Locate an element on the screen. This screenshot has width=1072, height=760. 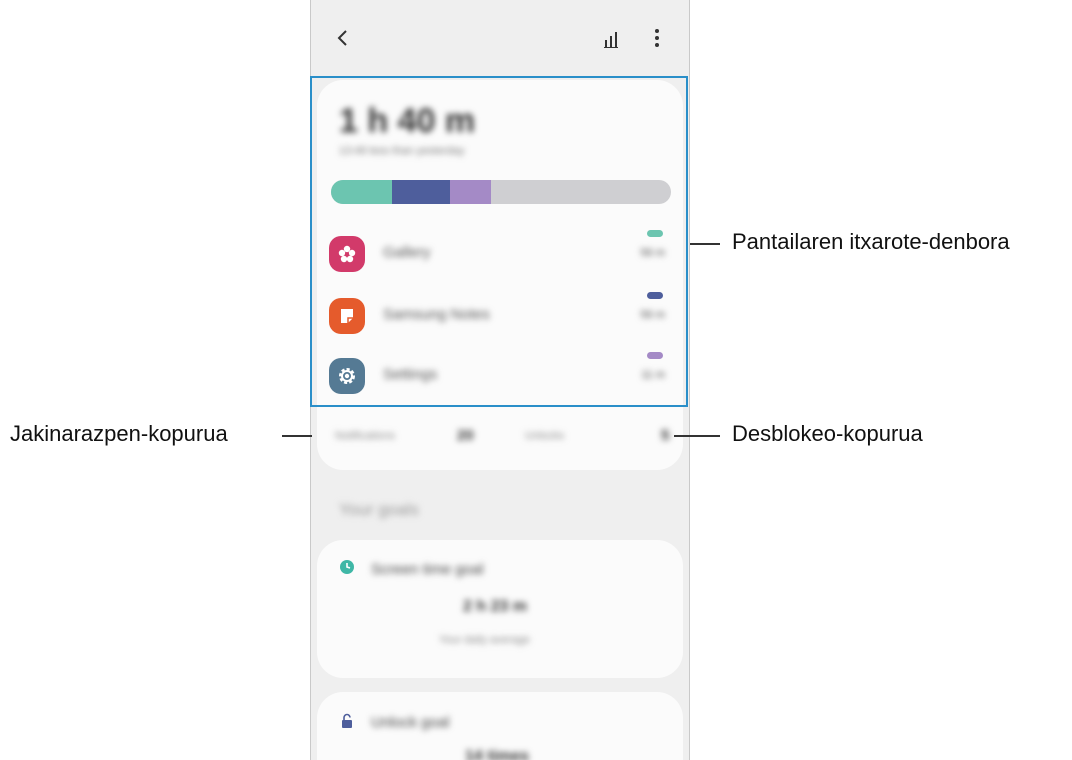
stats-button is located at coordinates (613, 40).